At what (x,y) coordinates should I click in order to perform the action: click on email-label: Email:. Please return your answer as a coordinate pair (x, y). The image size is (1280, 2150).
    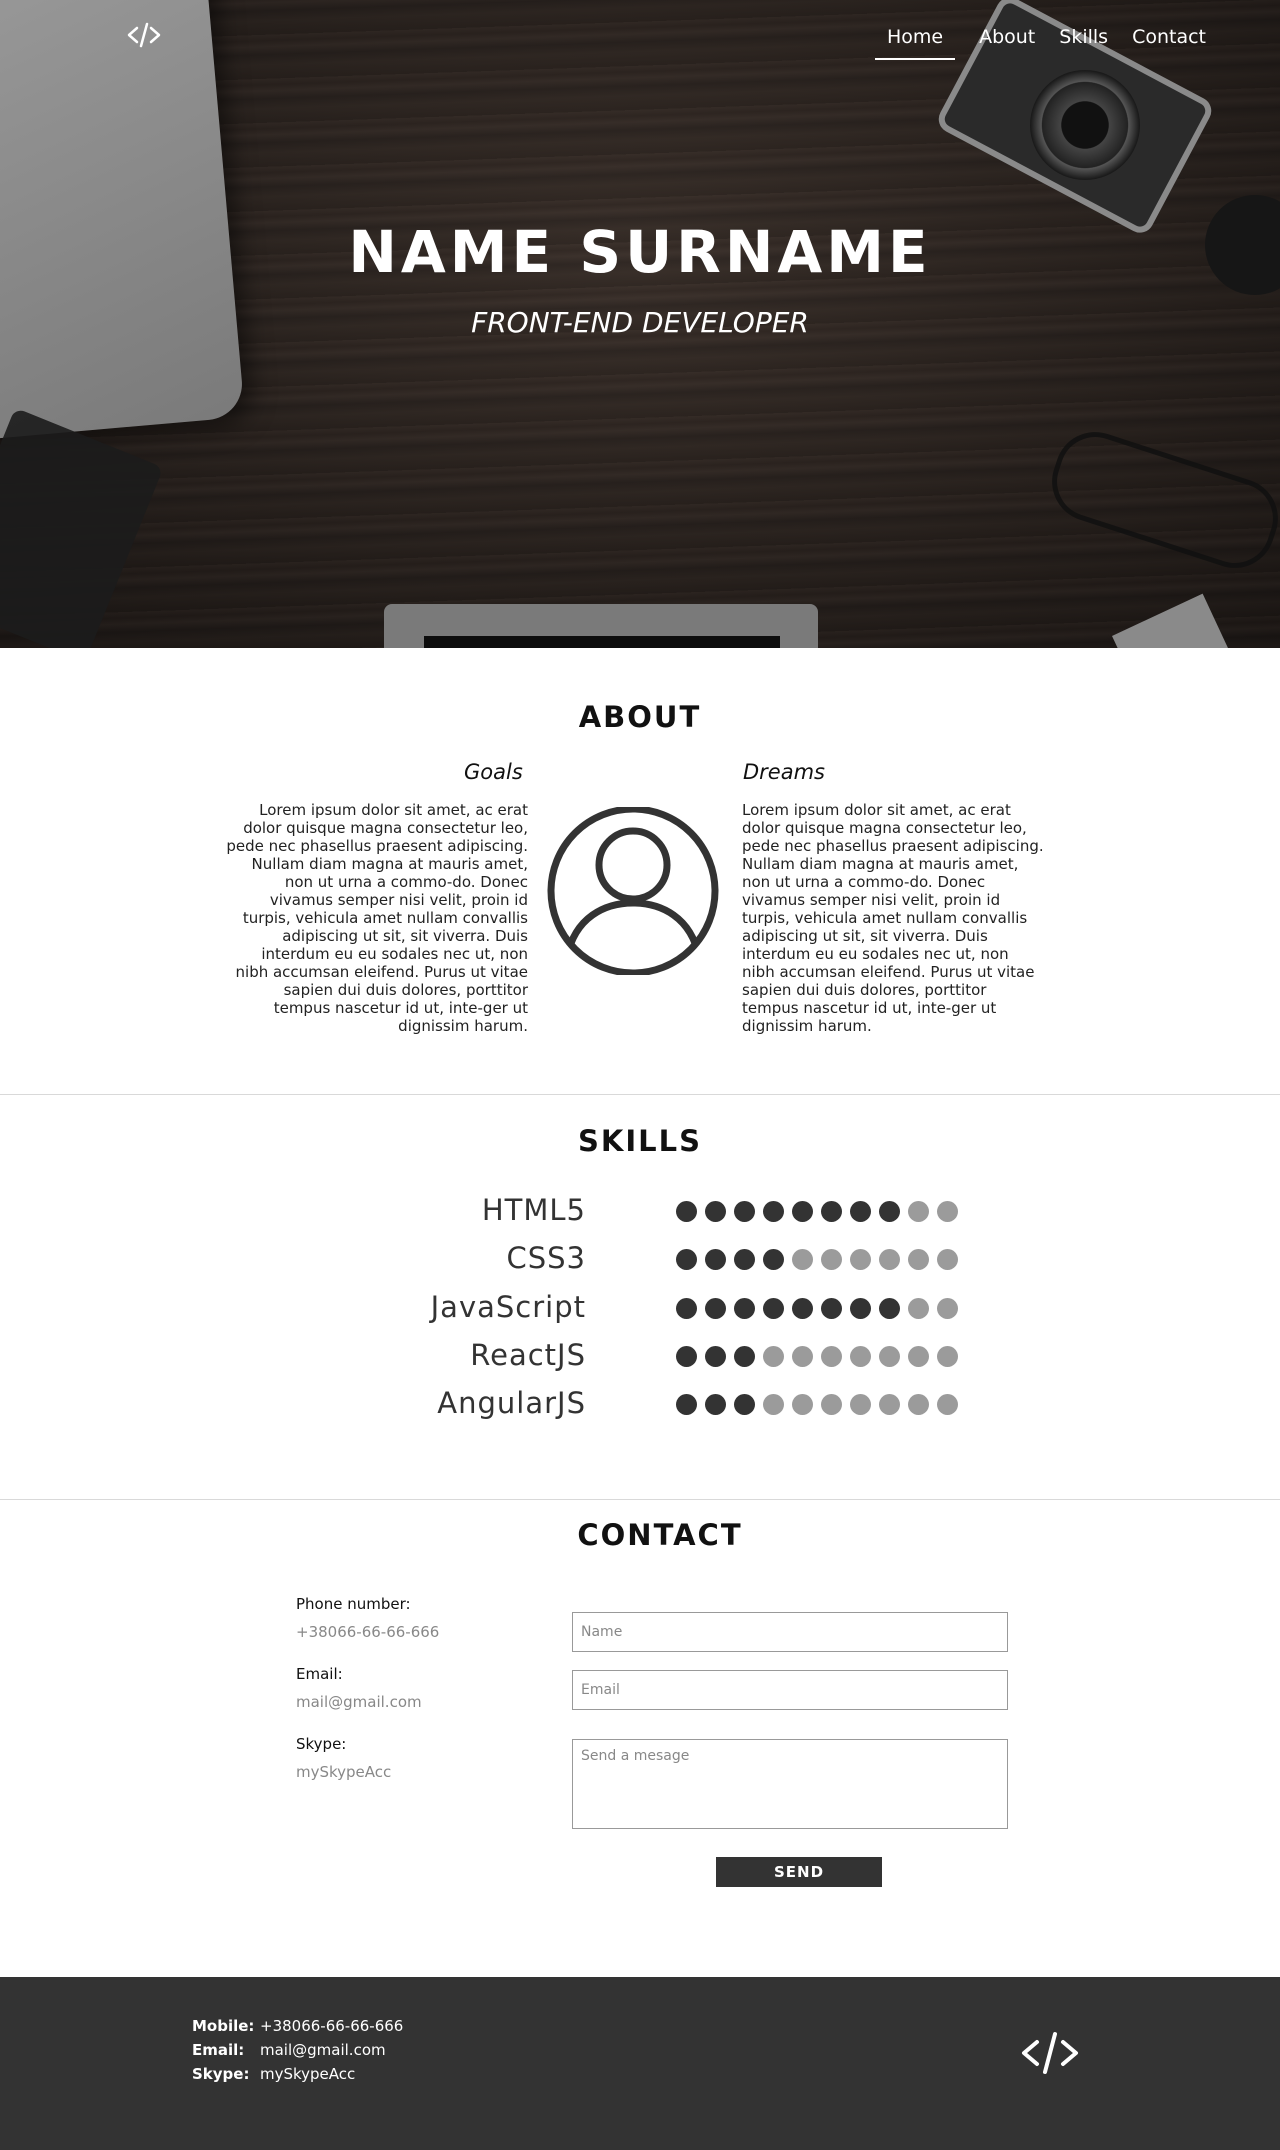
    Looking at the image, I should click on (319, 1674).